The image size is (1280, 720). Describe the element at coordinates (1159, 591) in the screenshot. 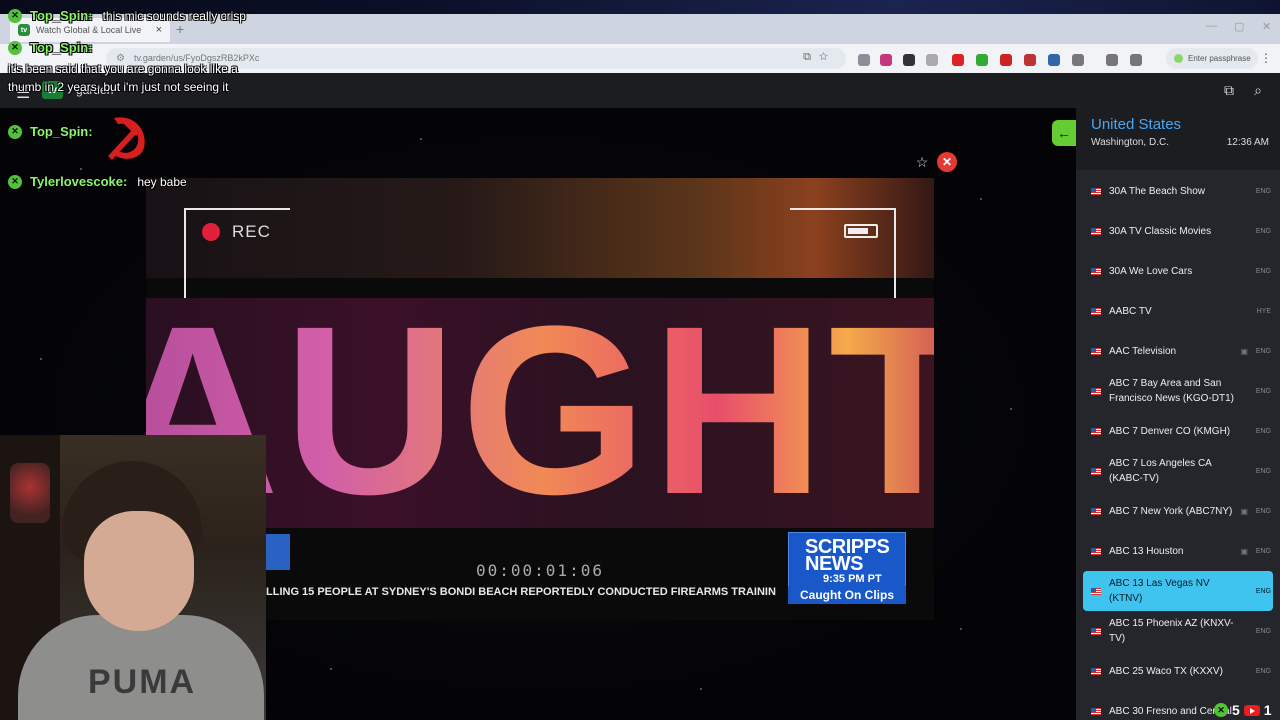

I see `channel-name: ABC 13 Las Vegas NV (KTNV)` at that location.